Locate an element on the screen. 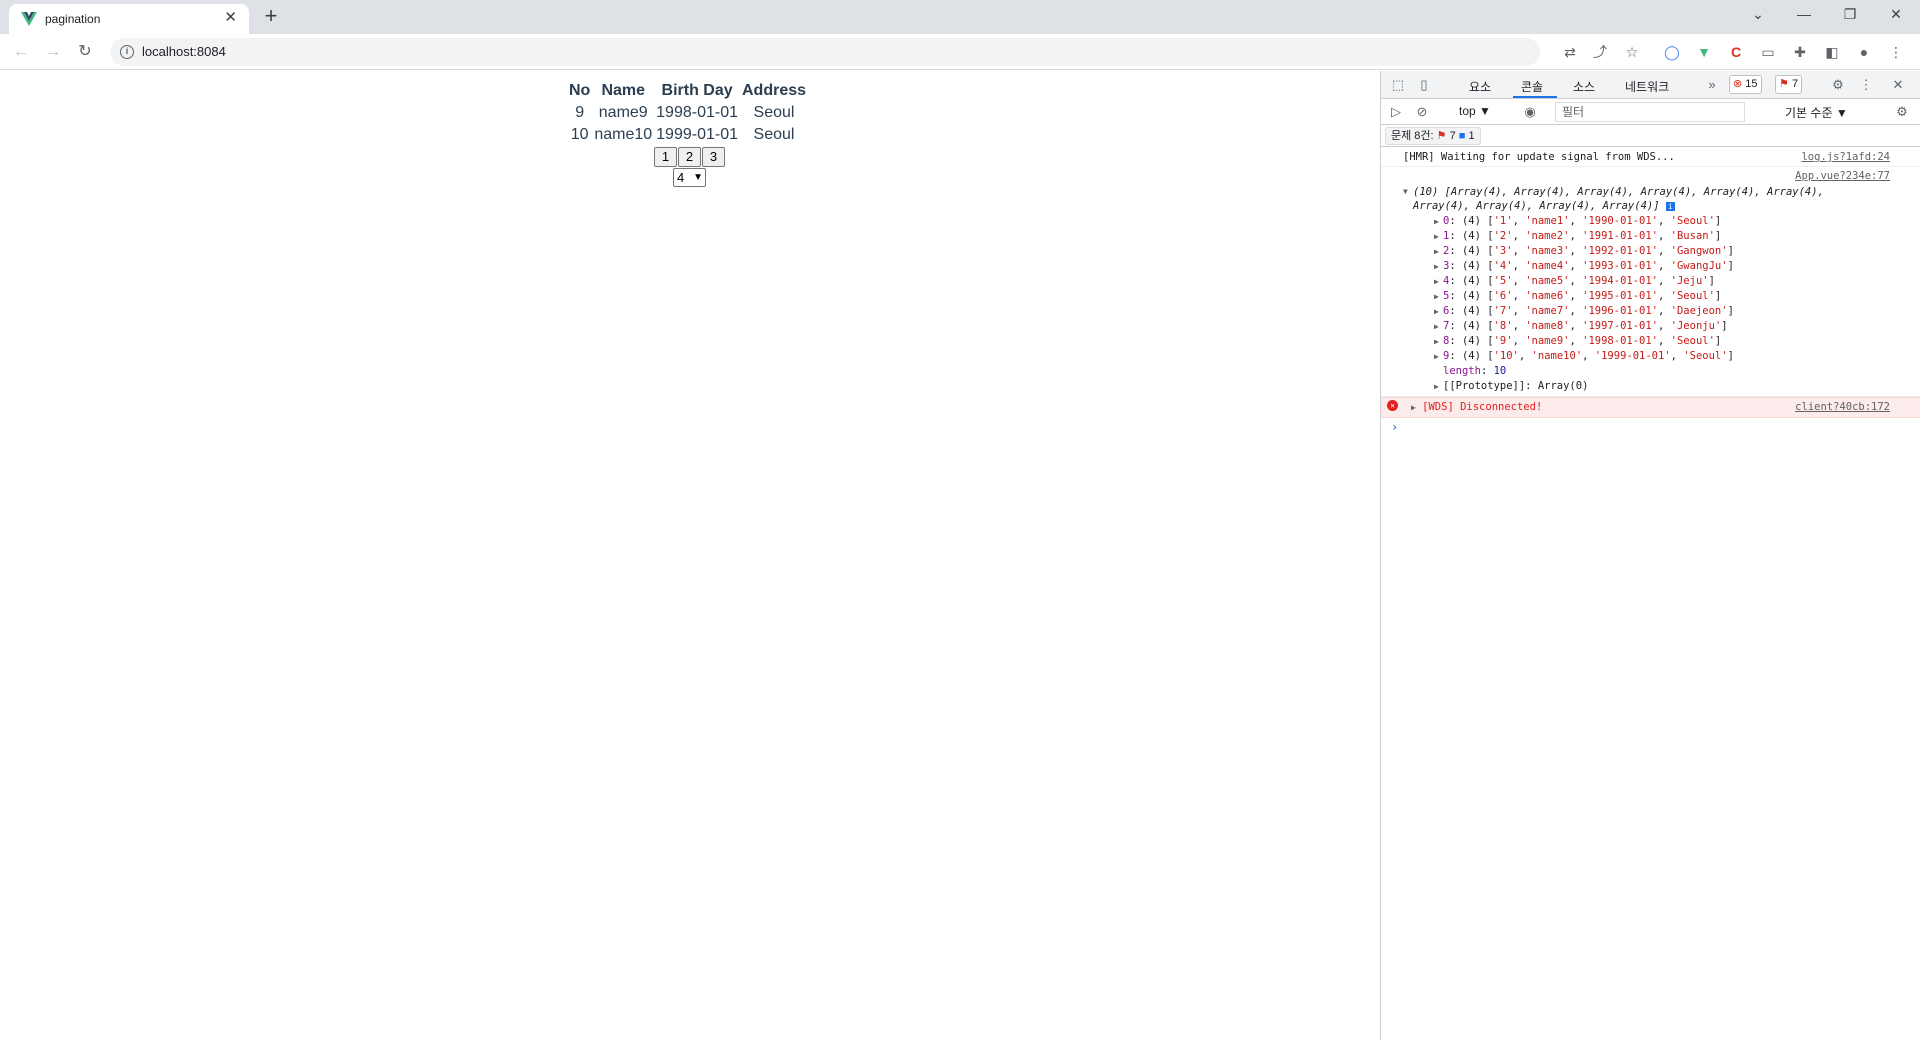 The width and height of the screenshot is (1920, 1040). entry-index: 1 is located at coordinates (1446, 236).